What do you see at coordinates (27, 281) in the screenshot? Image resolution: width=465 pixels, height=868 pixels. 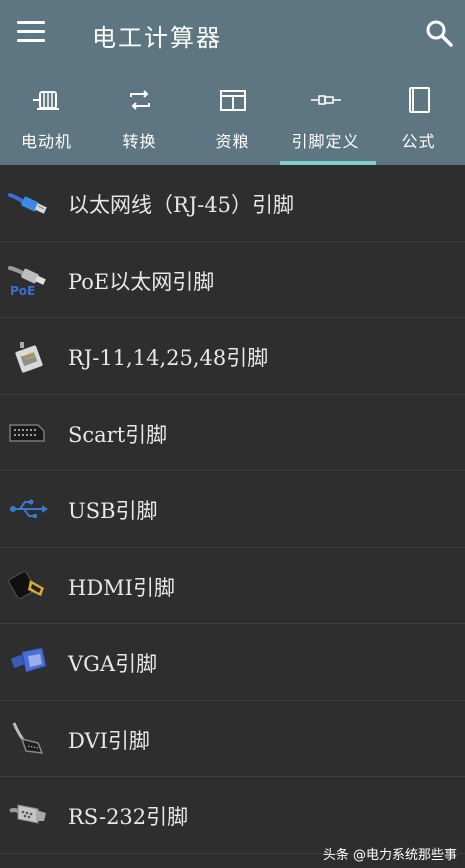 I see `poe-icon: PoE` at bounding box center [27, 281].